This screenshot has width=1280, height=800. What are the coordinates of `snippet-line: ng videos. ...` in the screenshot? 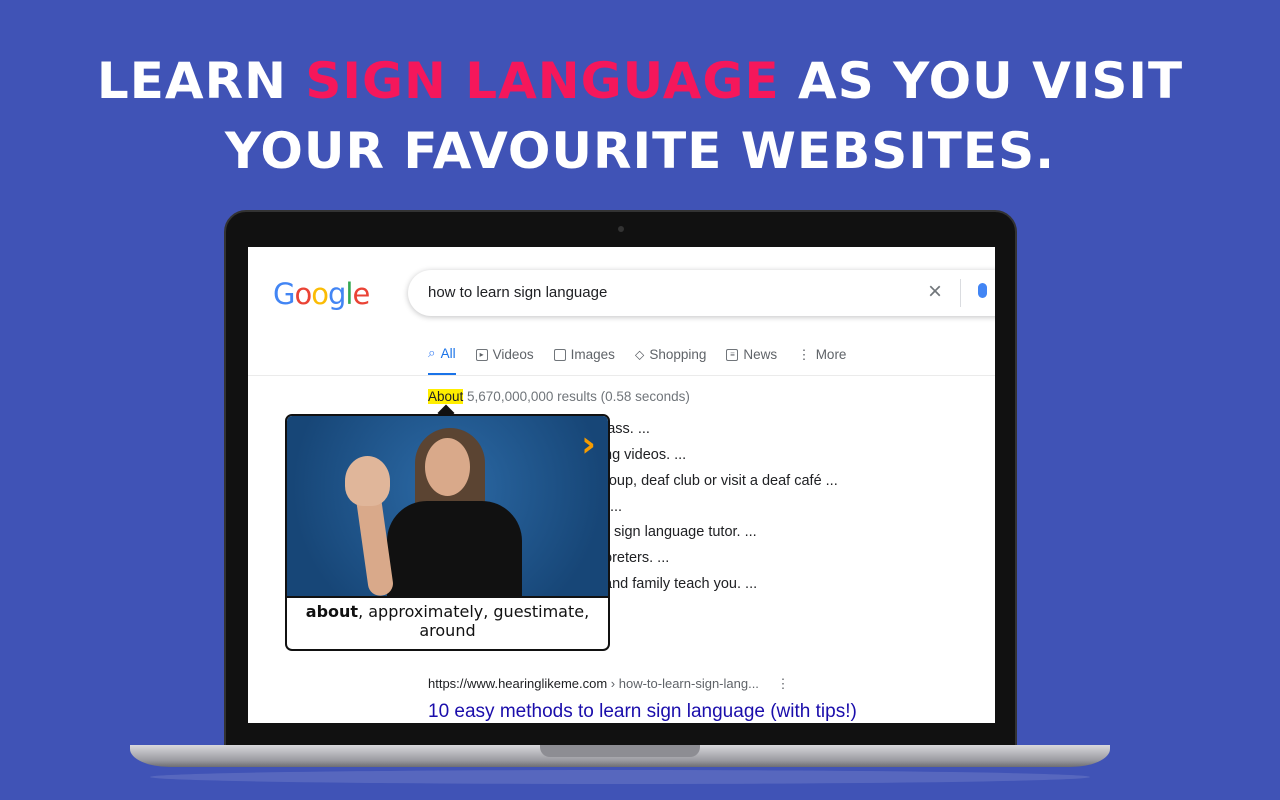 It's located at (645, 455).